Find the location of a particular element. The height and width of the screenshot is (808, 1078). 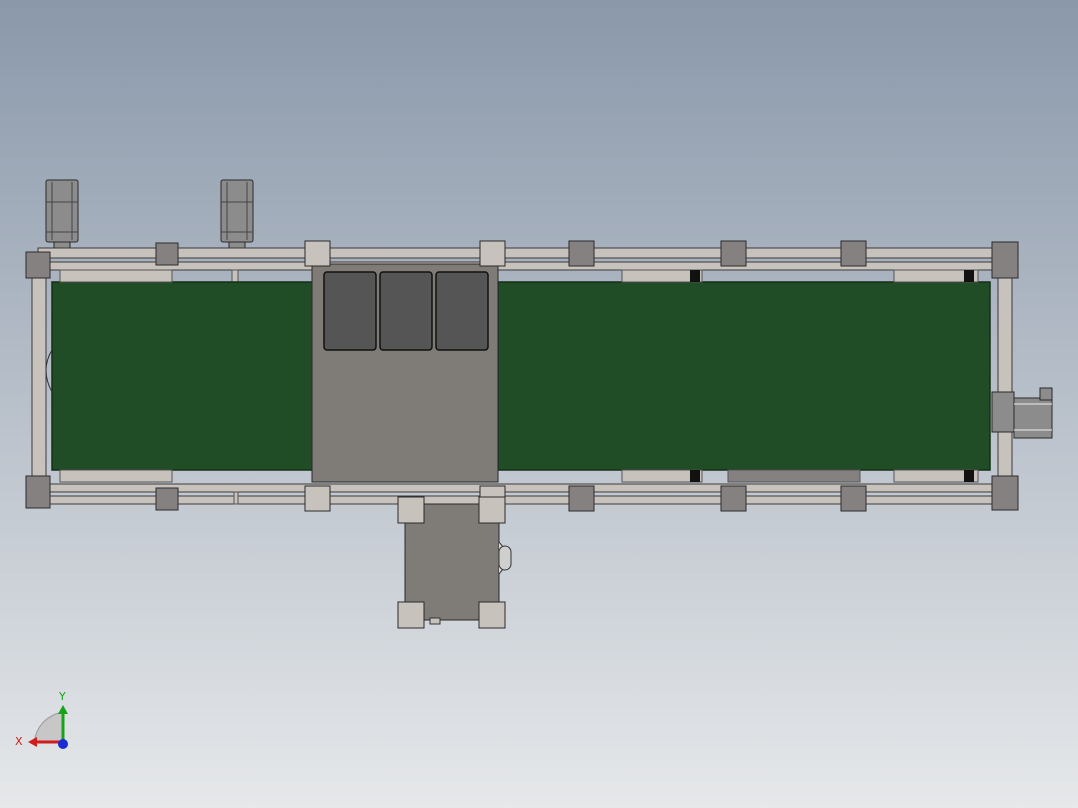

belt-left is located at coordinates (180, 376).